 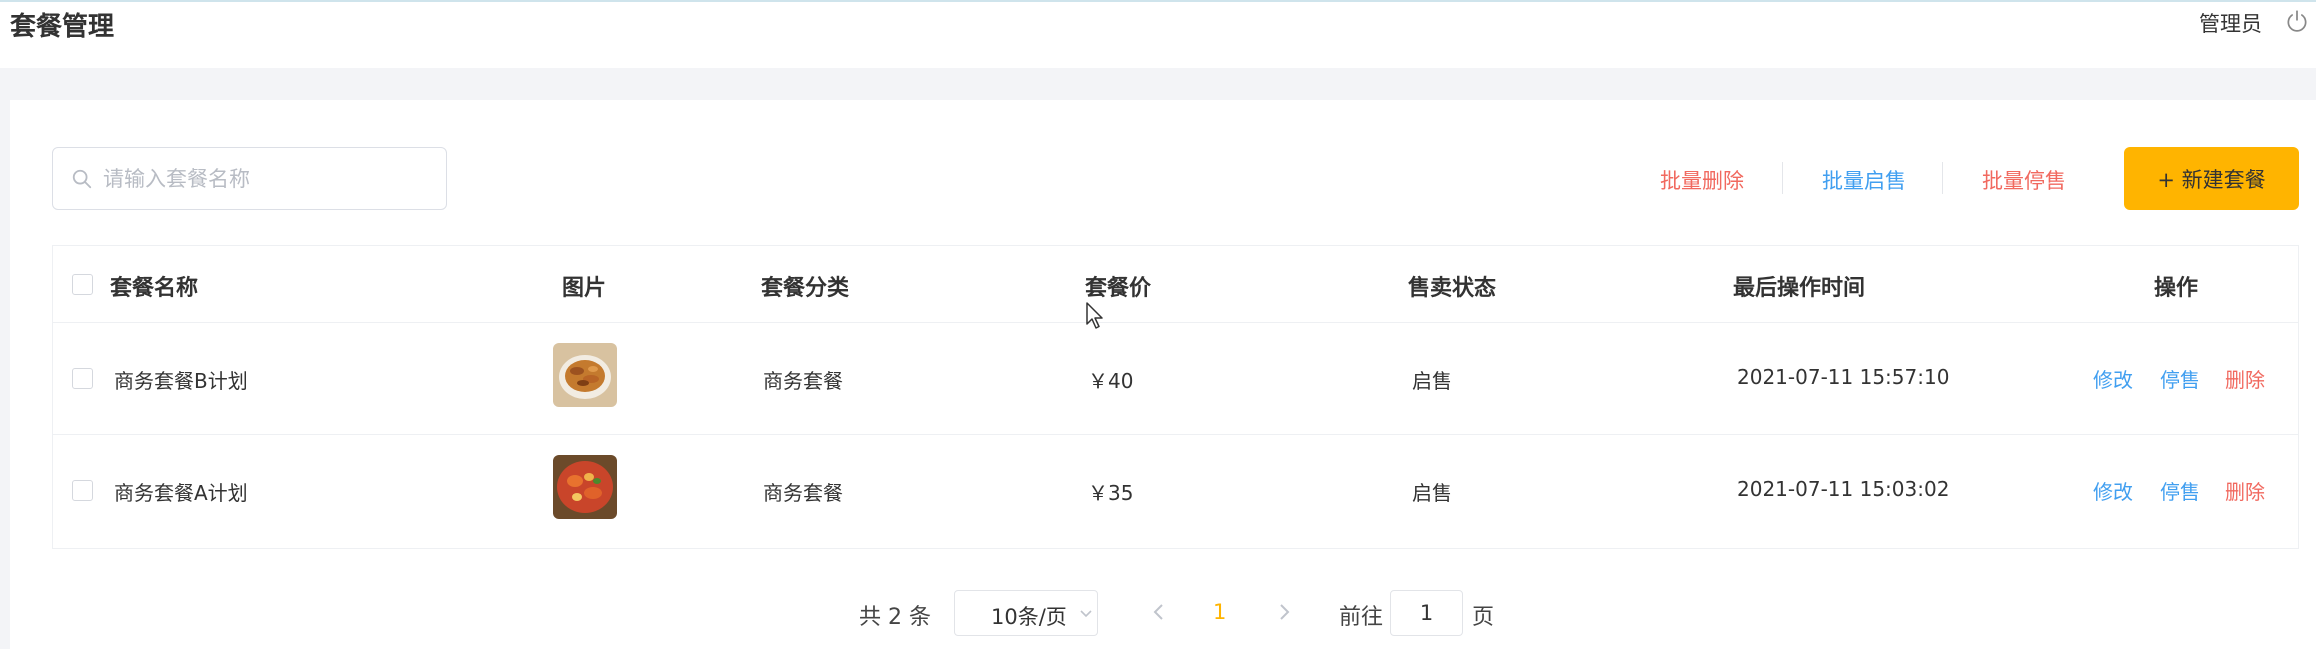 What do you see at coordinates (1111, 381) in the screenshot?
I see `combo-price: ￥40` at bounding box center [1111, 381].